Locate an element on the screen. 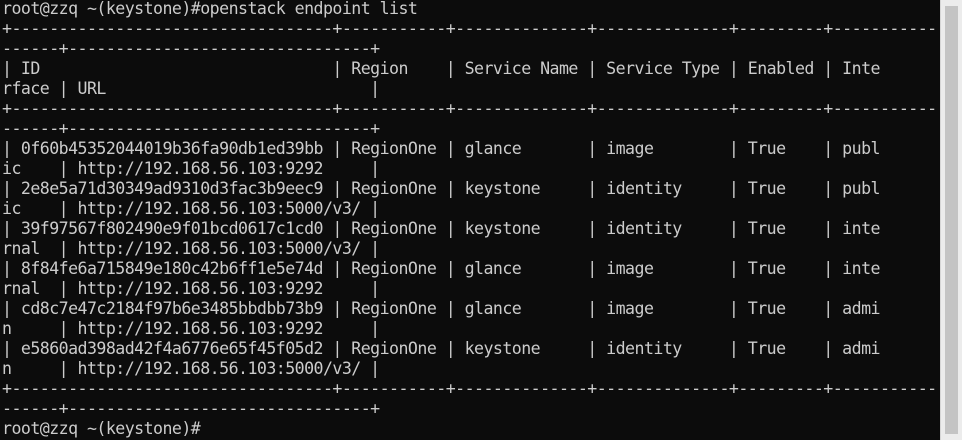 This screenshot has height=440, width=962. table-row: n | http://192.168.56.103:5000/v3/ | is located at coordinates (191, 368).